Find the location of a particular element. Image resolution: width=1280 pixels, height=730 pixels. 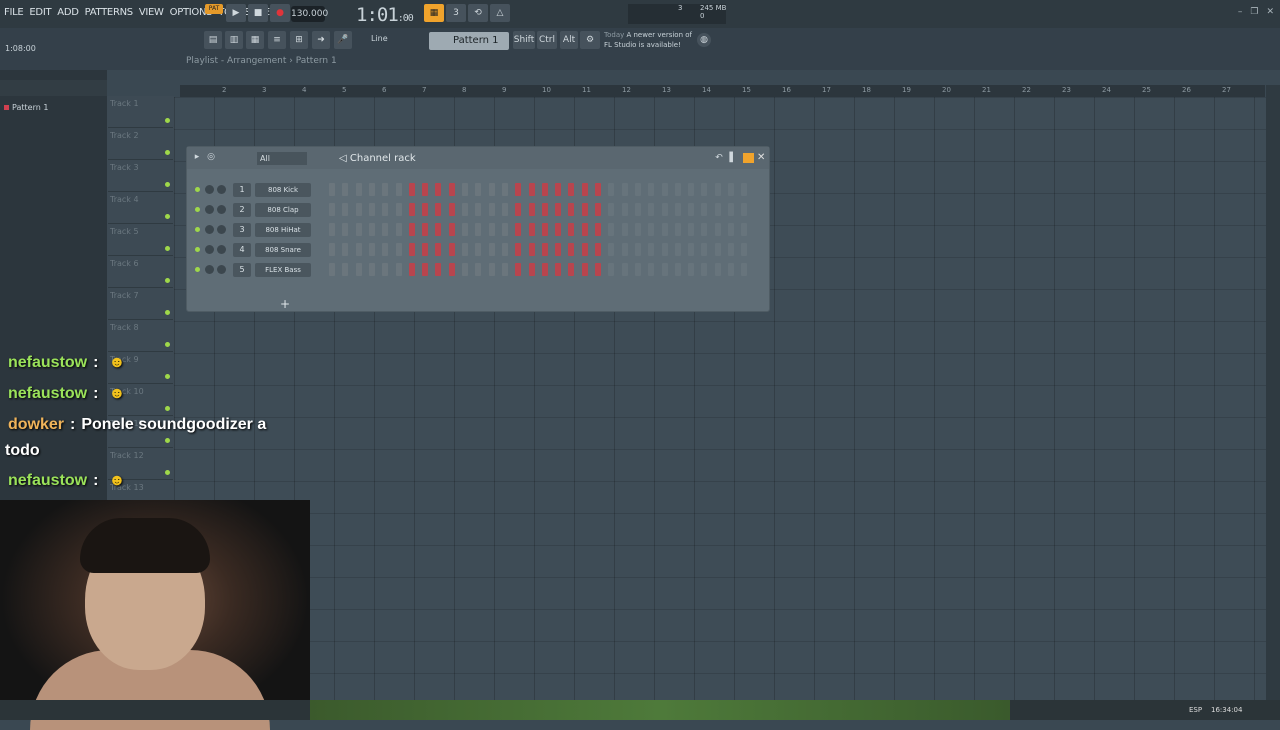

rack-menu-arrow: ▸ is located at coordinates (197, 157).